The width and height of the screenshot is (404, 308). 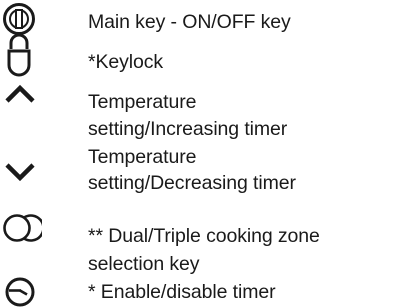 I want to click on legend-line: Main key - ON/OFF key, so click(x=189, y=22).